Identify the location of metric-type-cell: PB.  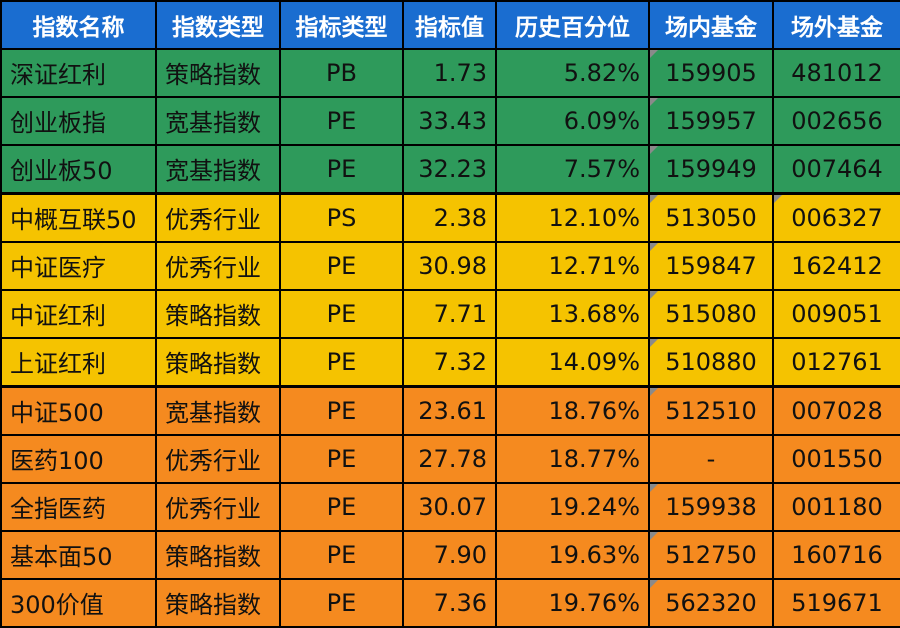
(341, 73).